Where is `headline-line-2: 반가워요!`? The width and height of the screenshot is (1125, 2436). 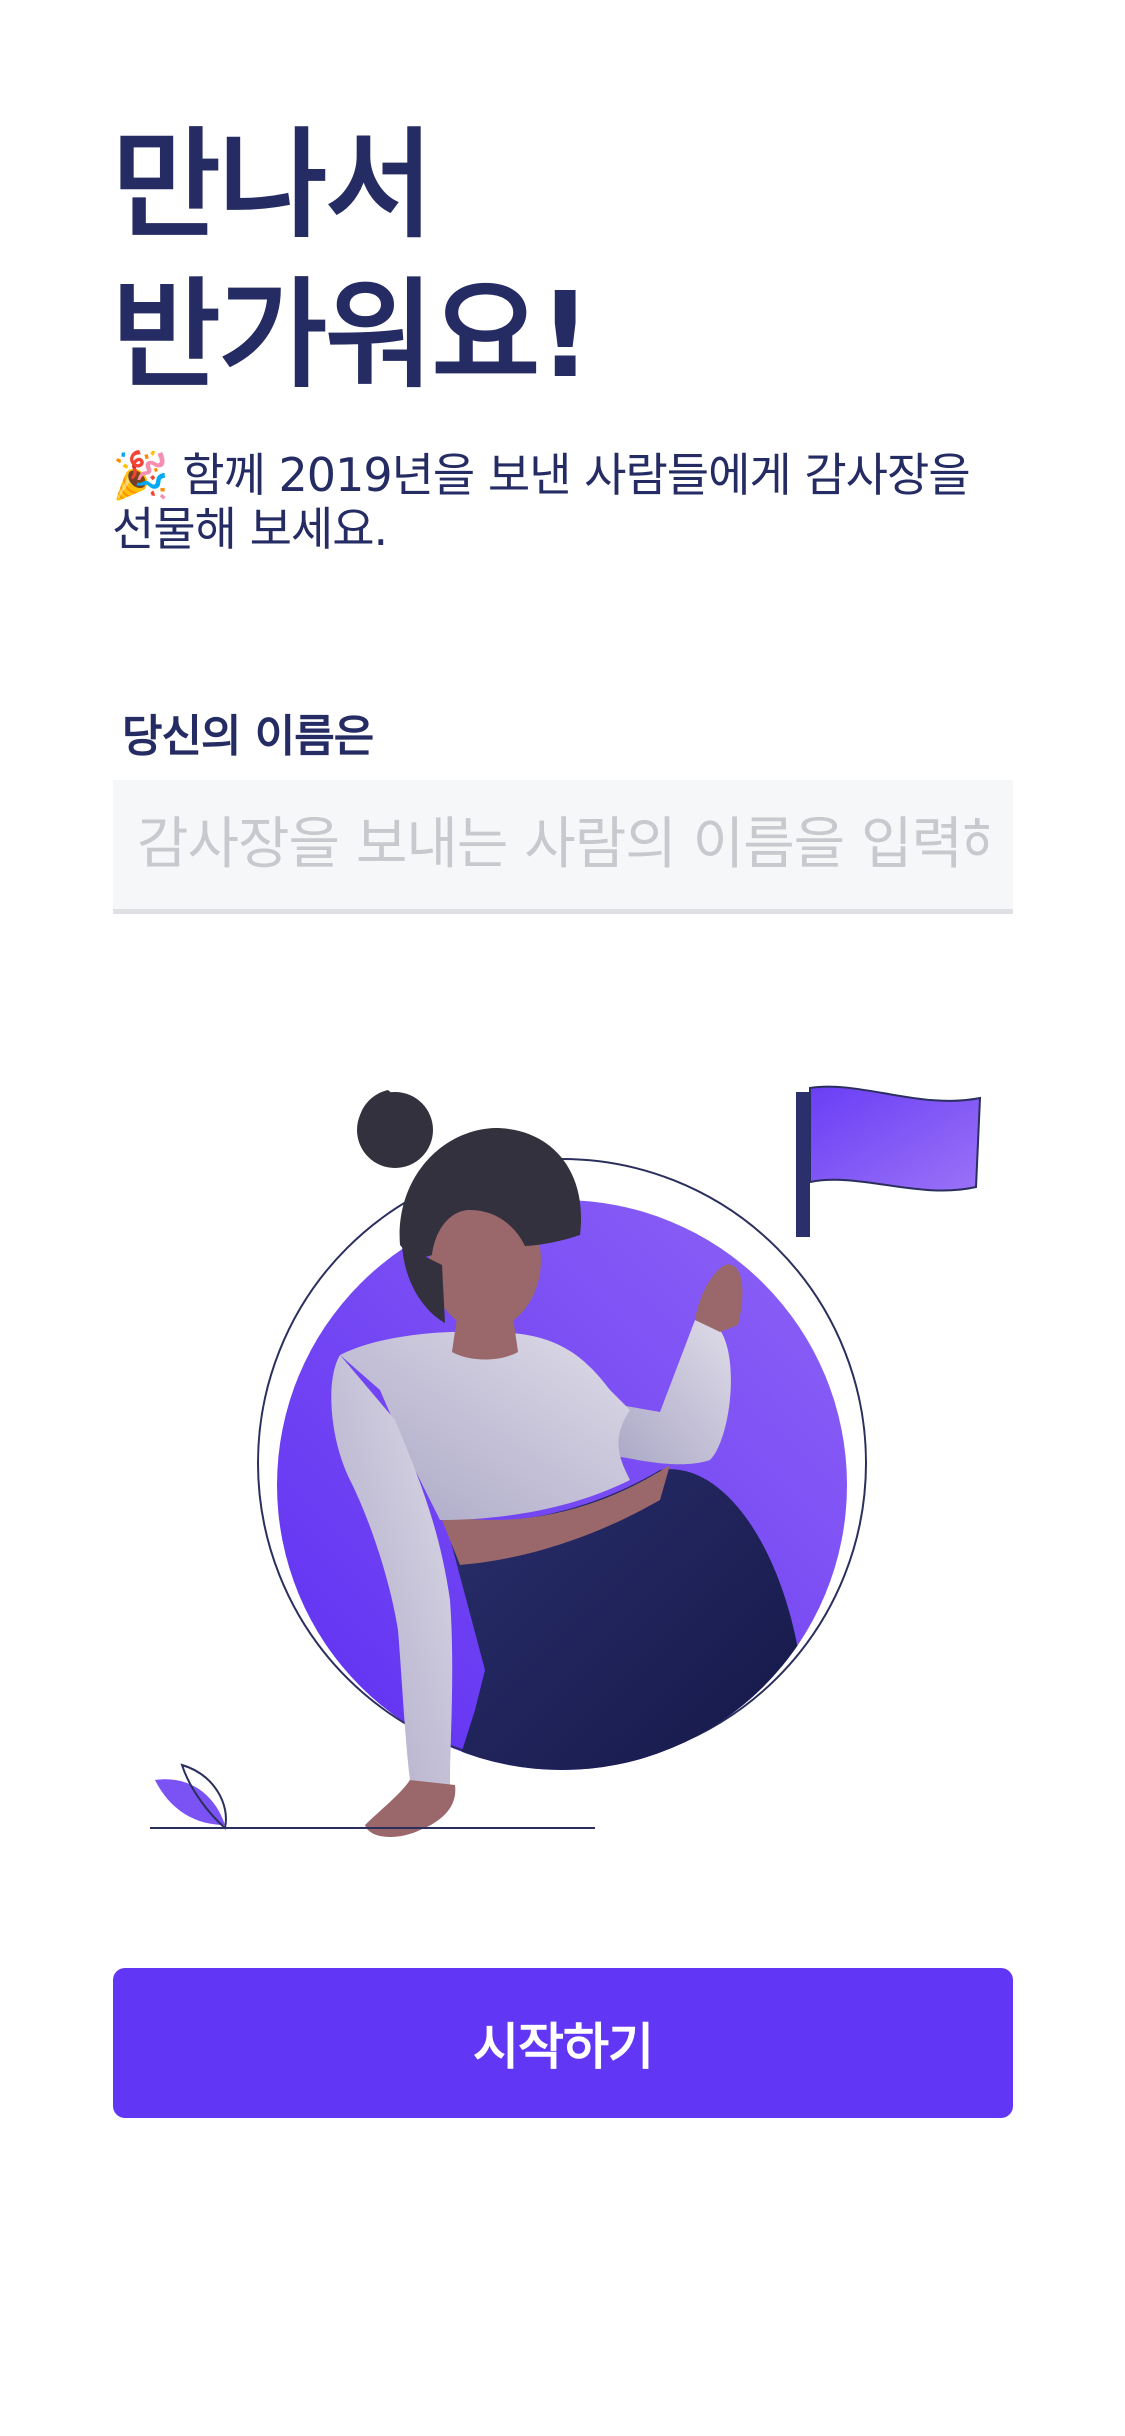
headline-line-2: 반가워요! is located at coordinates (352, 335).